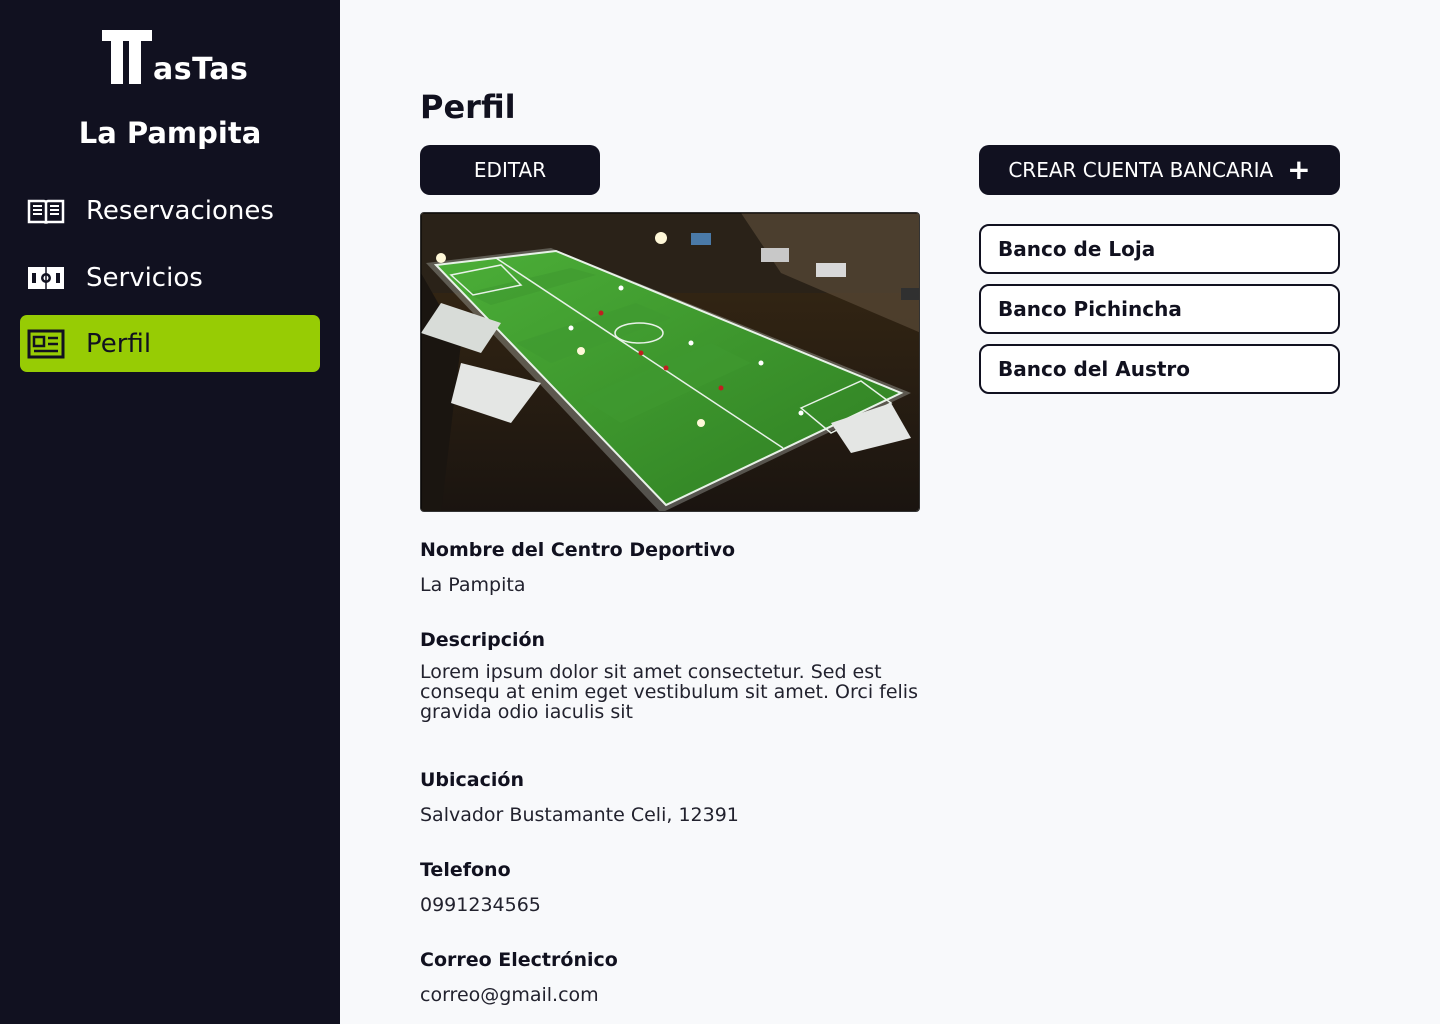  I want to click on logo: asTas, so click(174, 58).